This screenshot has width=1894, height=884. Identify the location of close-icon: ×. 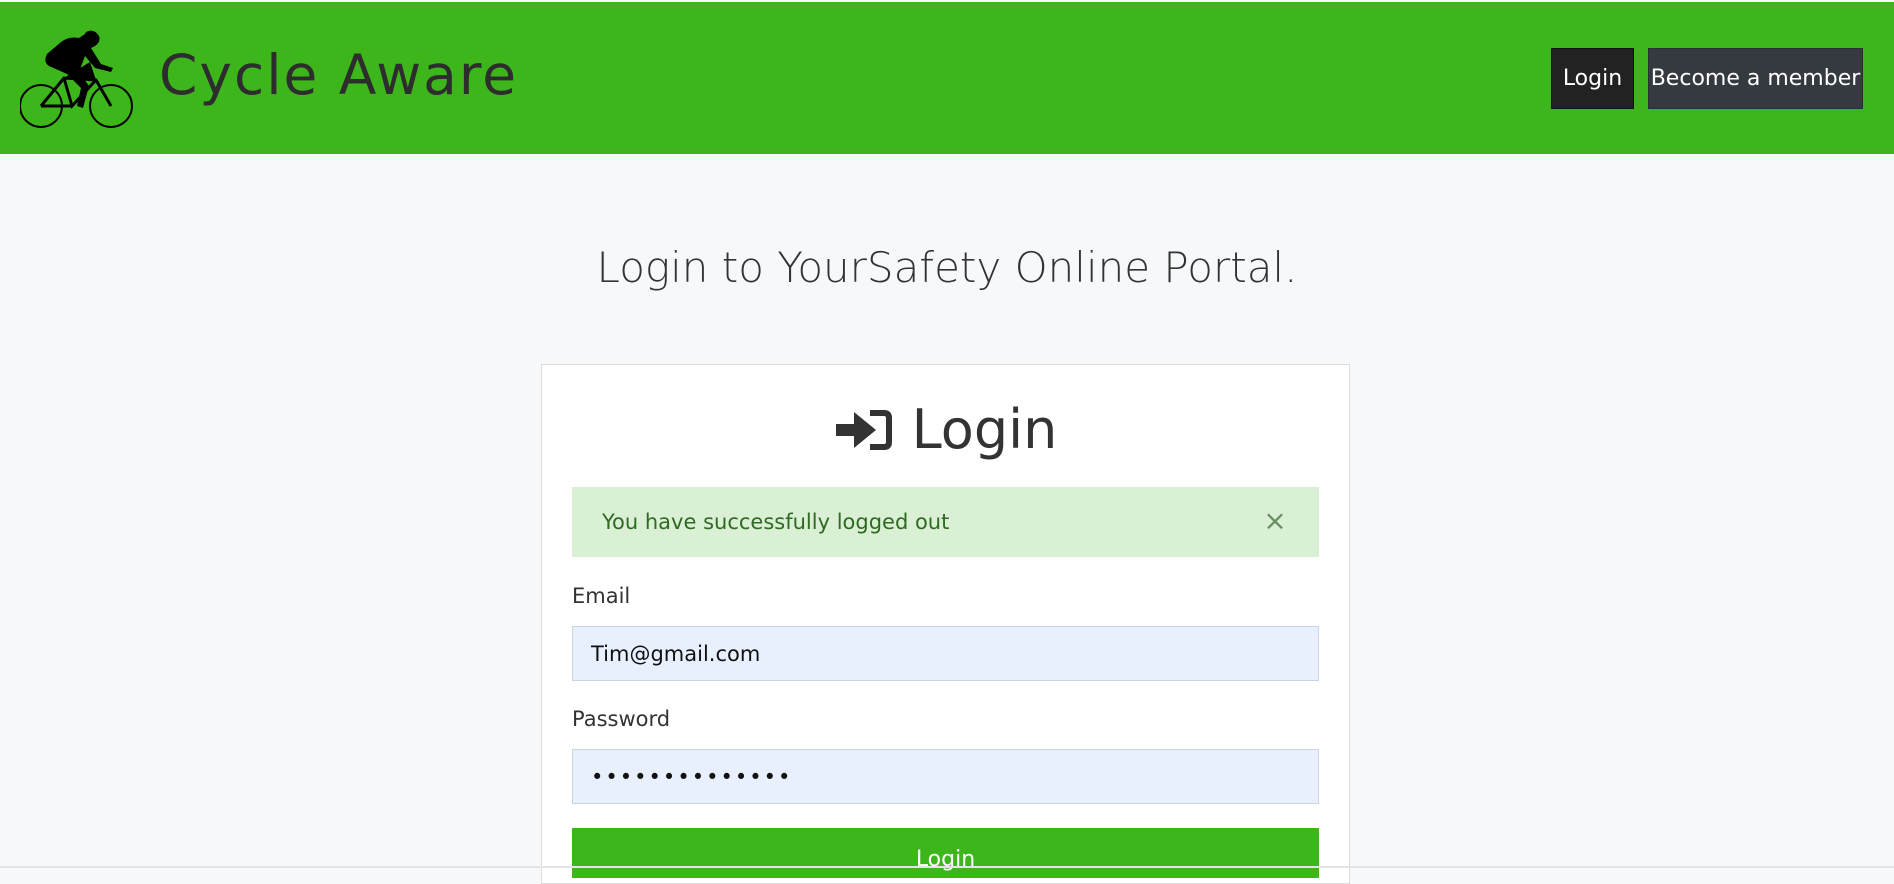
(1275, 521).